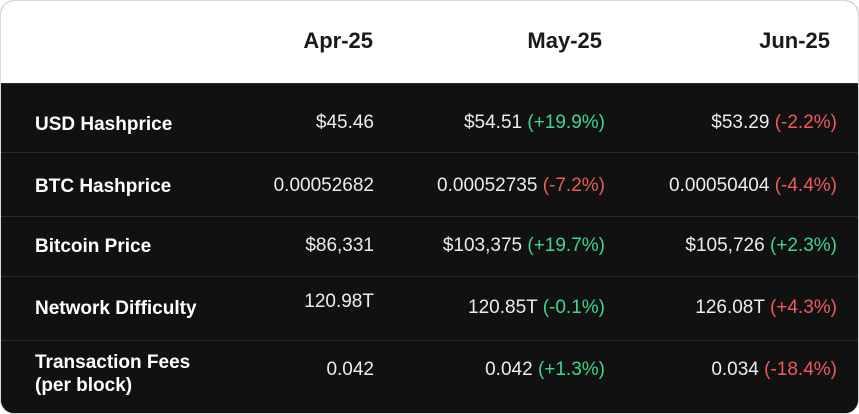  I want to click on row-label: BTC Hashprice, so click(103, 186).